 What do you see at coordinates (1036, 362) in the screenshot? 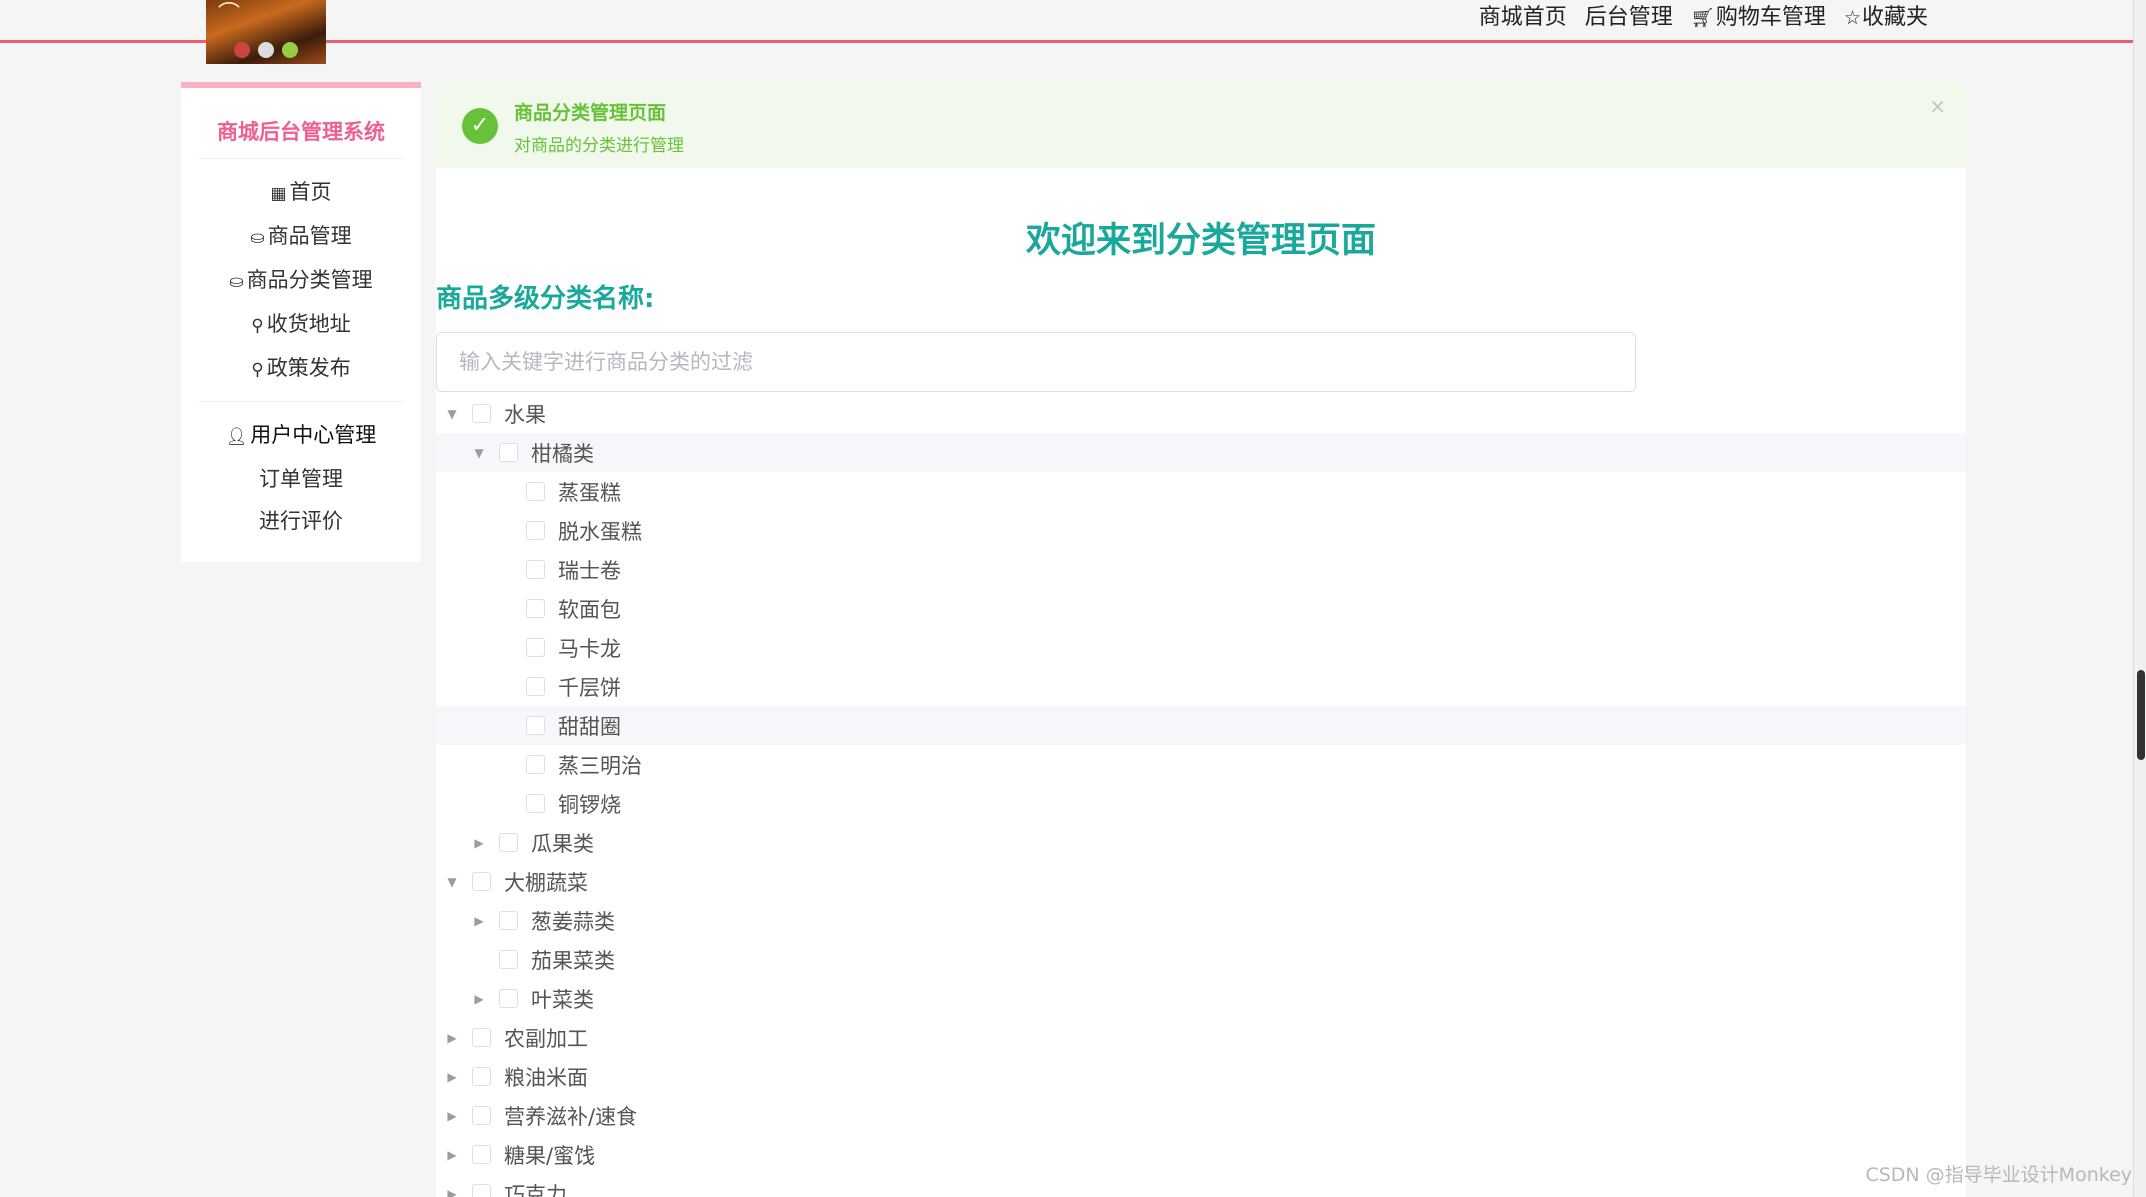
I see `category-filter-input` at bounding box center [1036, 362].